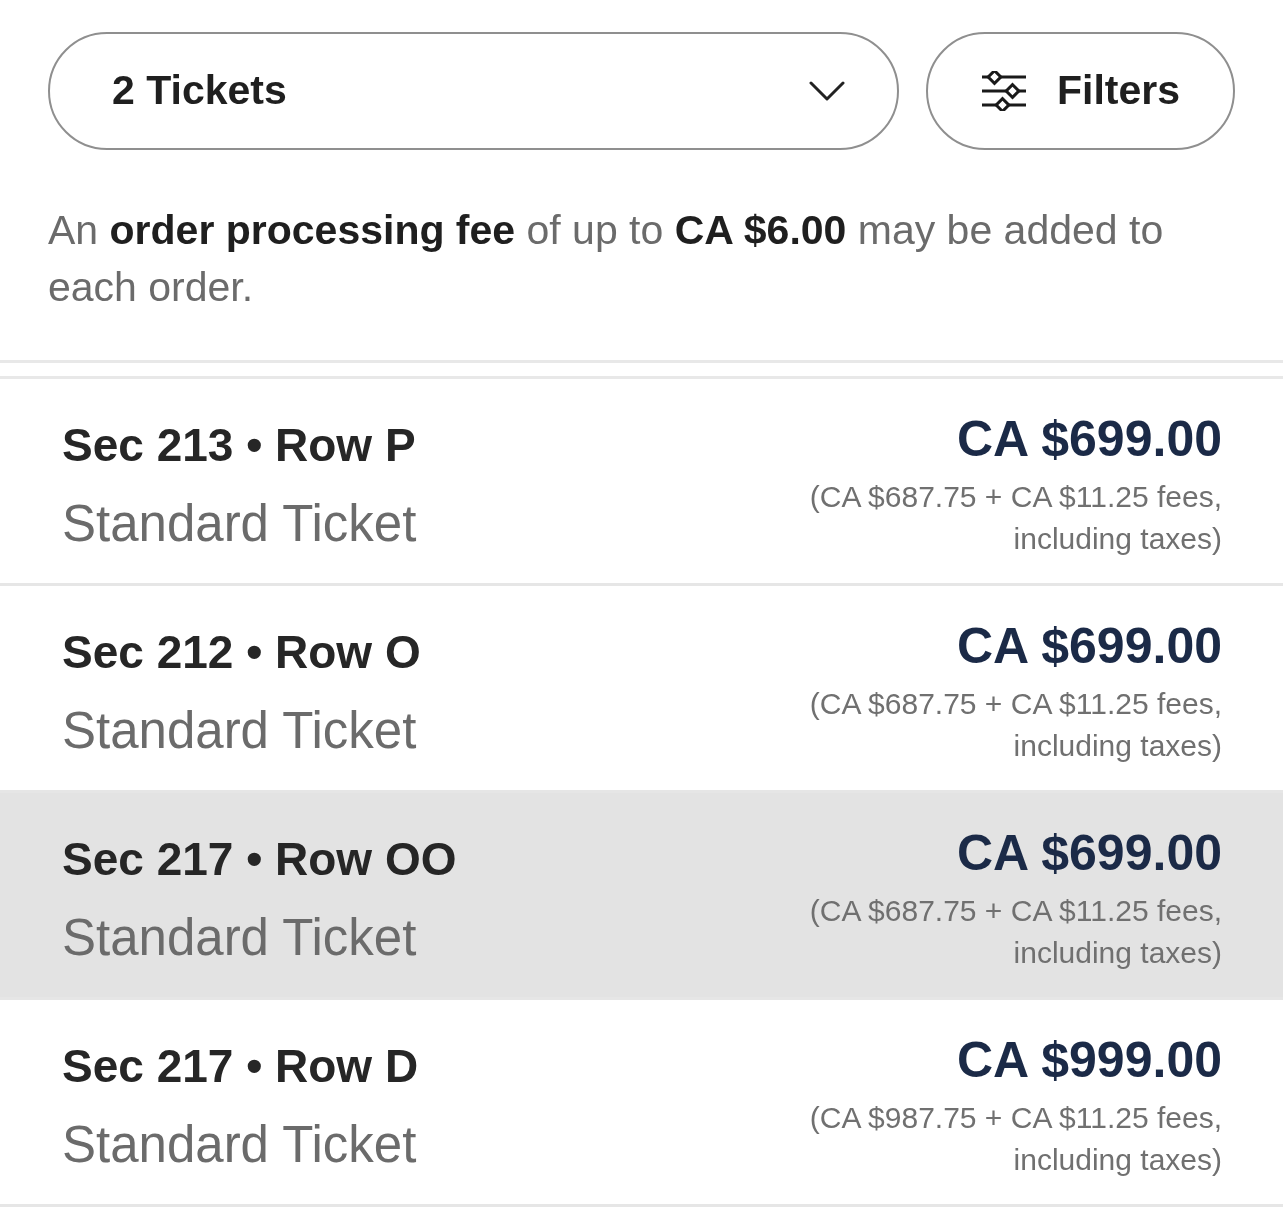  What do you see at coordinates (1089, 1060) in the screenshot?
I see `price-label: CA $999.00` at bounding box center [1089, 1060].